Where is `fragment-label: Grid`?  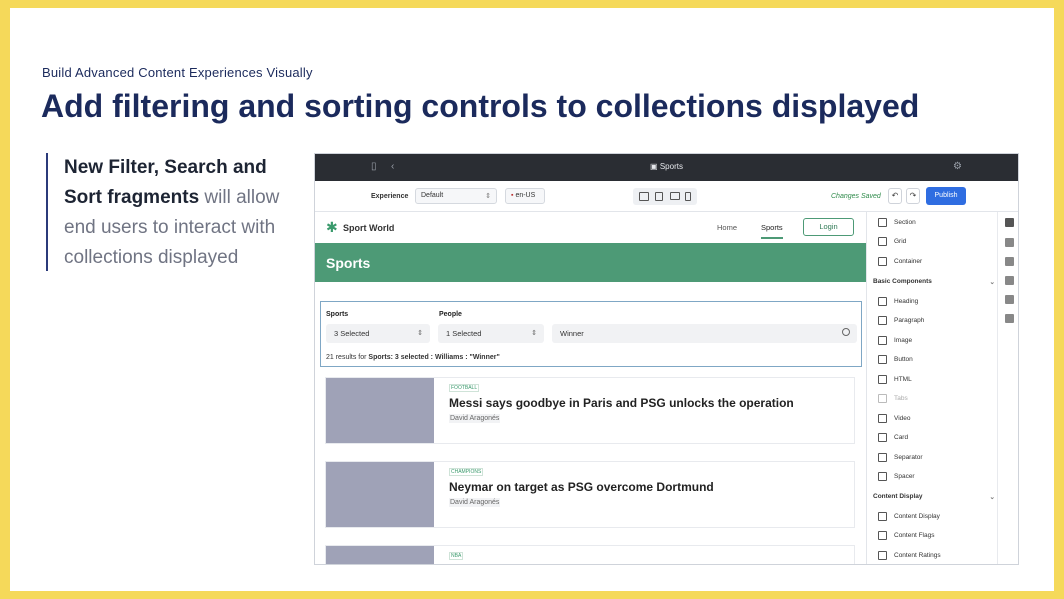
fragment-label: Grid is located at coordinates (900, 241).